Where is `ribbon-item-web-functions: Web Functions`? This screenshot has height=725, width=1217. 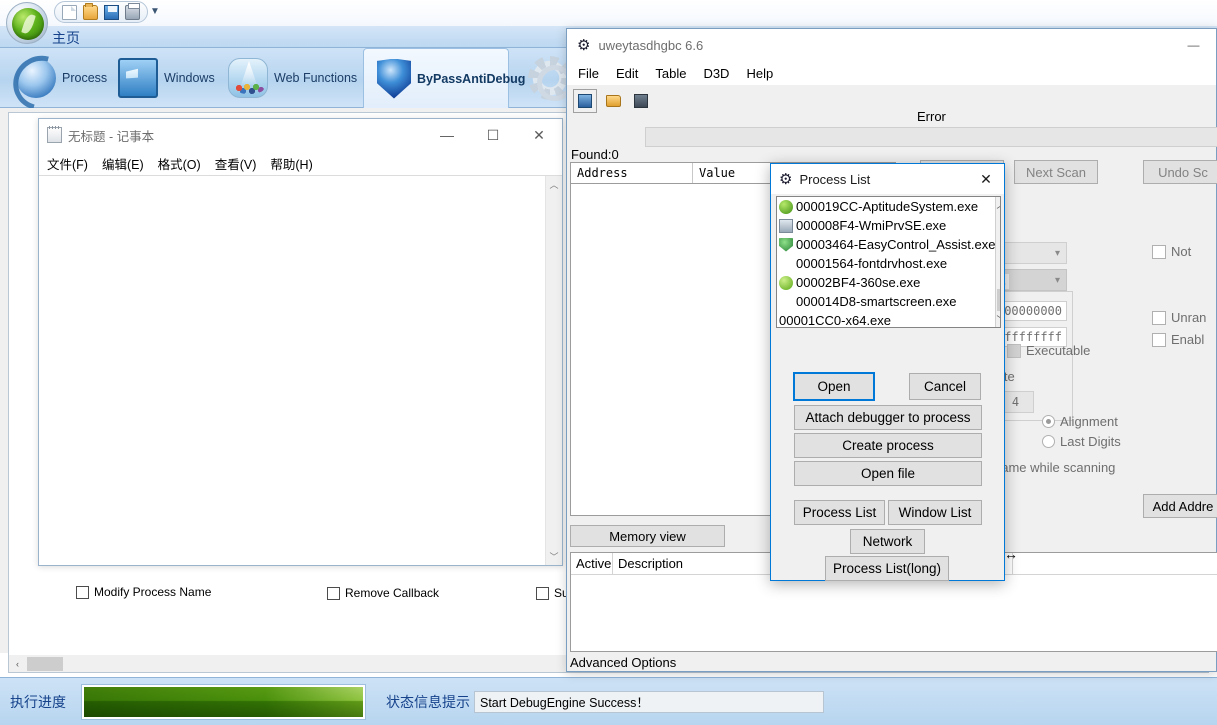 ribbon-item-web-functions: Web Functions is located at coordinates (292, 78).